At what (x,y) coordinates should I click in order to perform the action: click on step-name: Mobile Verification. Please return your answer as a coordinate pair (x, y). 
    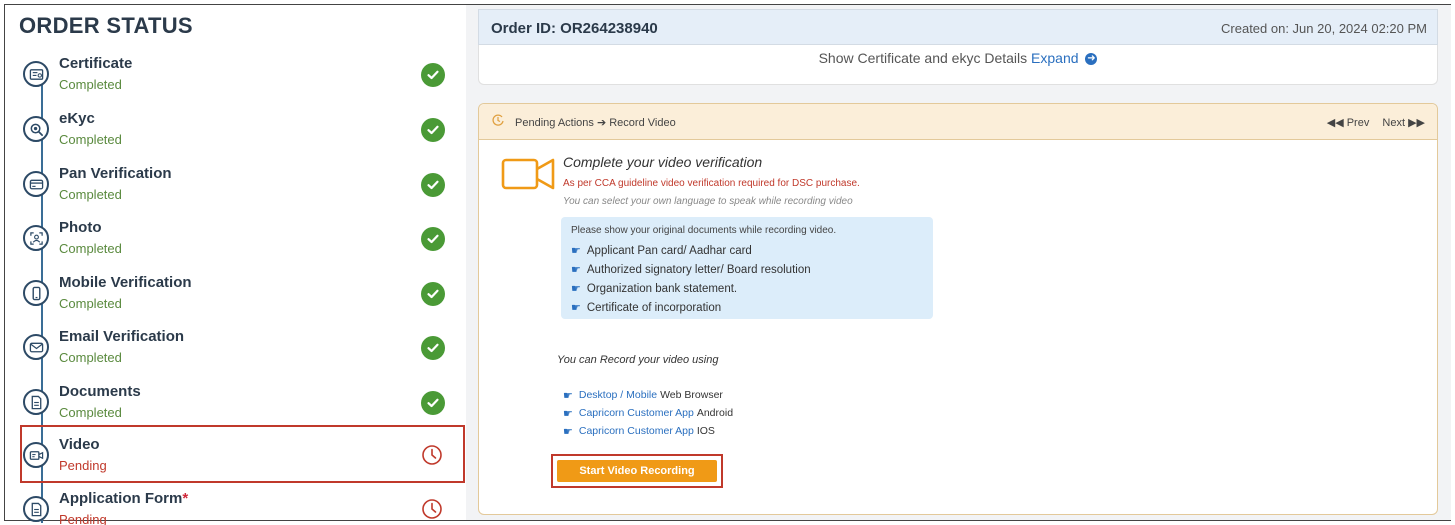
    Looking at the image, I should click on (125, 282).